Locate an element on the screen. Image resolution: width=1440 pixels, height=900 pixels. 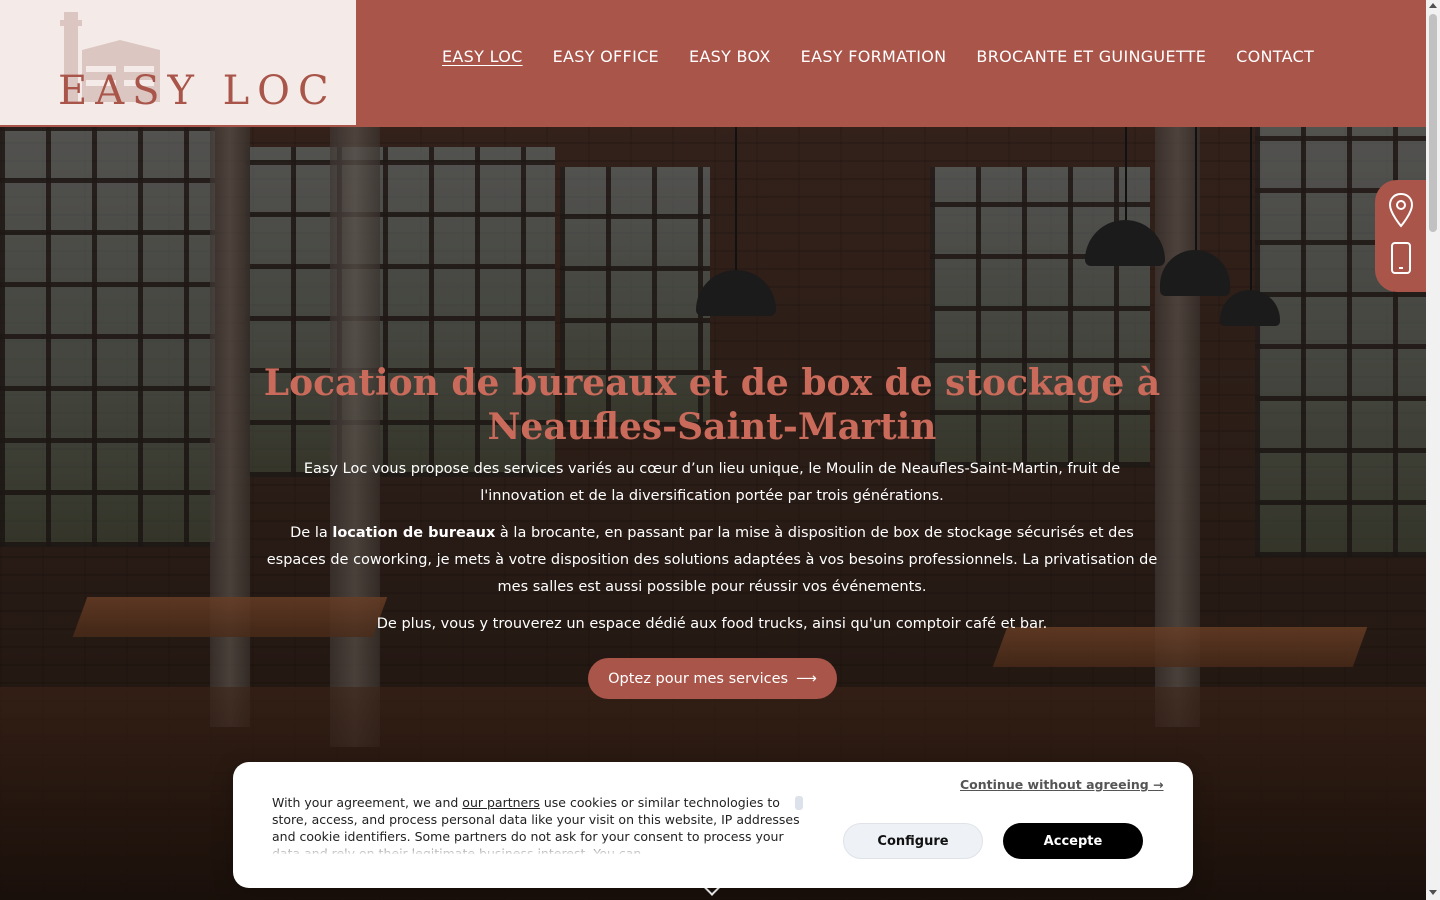
phone-icon is located at coordinates (1401, 258).